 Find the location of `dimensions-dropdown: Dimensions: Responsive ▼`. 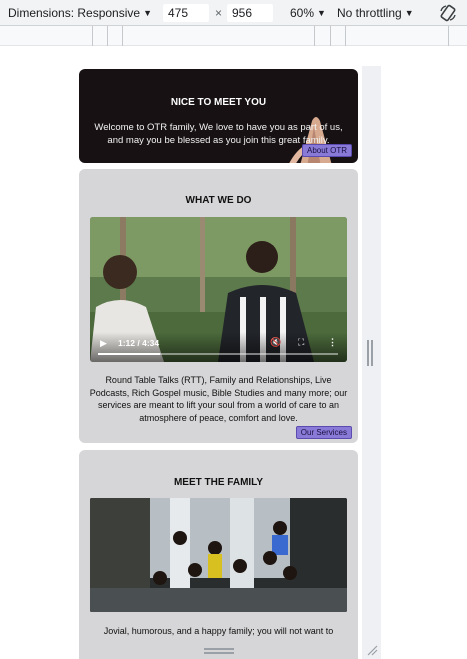

dimensions-dropdown: Dimensions: Responsive ▼ is located at coordinates (80, 13).